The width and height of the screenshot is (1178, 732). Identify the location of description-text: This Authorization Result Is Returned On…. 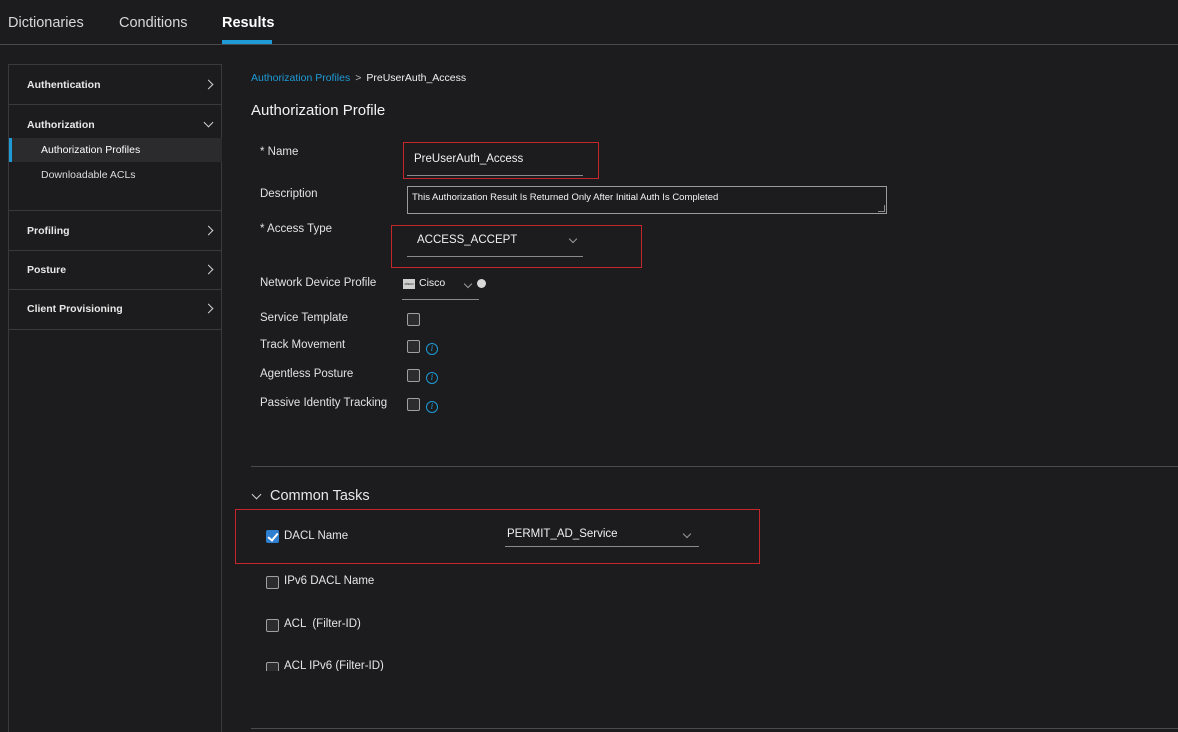
(565, 197).